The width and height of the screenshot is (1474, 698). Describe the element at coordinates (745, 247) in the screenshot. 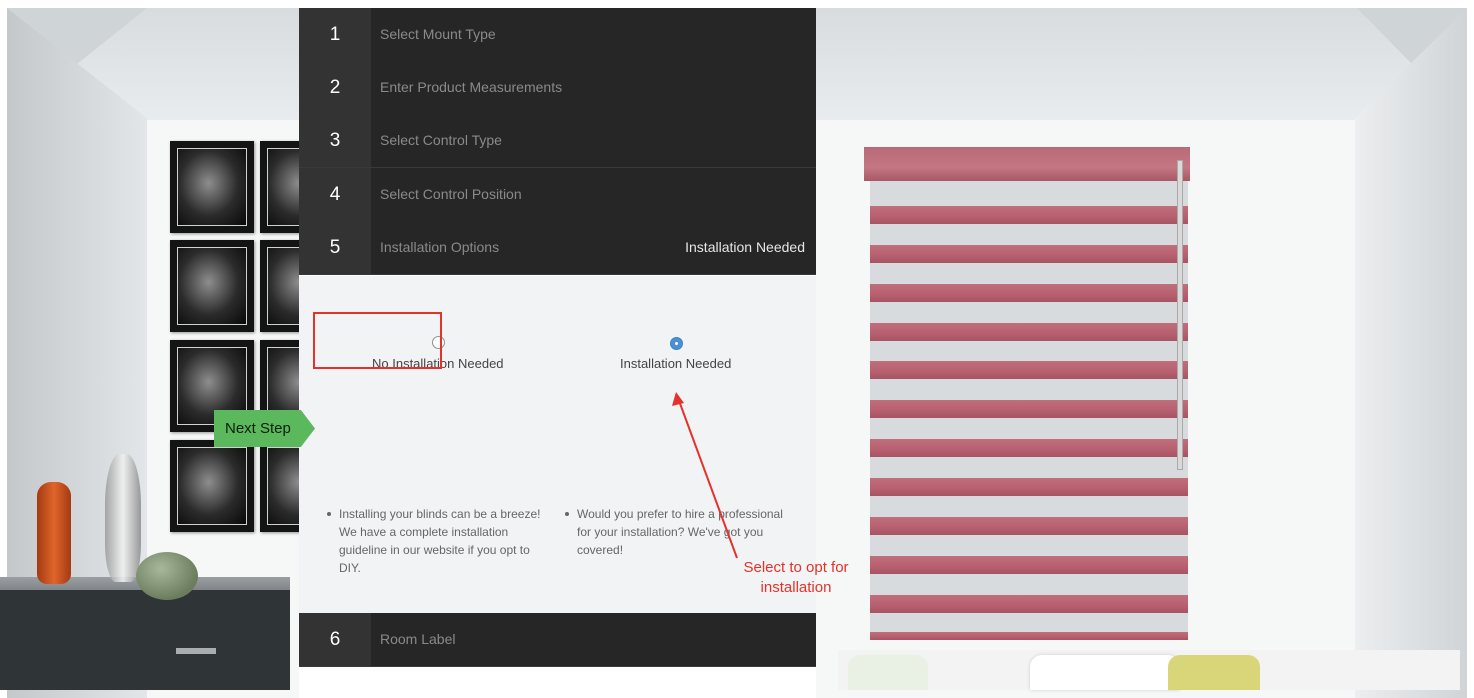

I see `step-selected-value: Installation Needed` at that location.